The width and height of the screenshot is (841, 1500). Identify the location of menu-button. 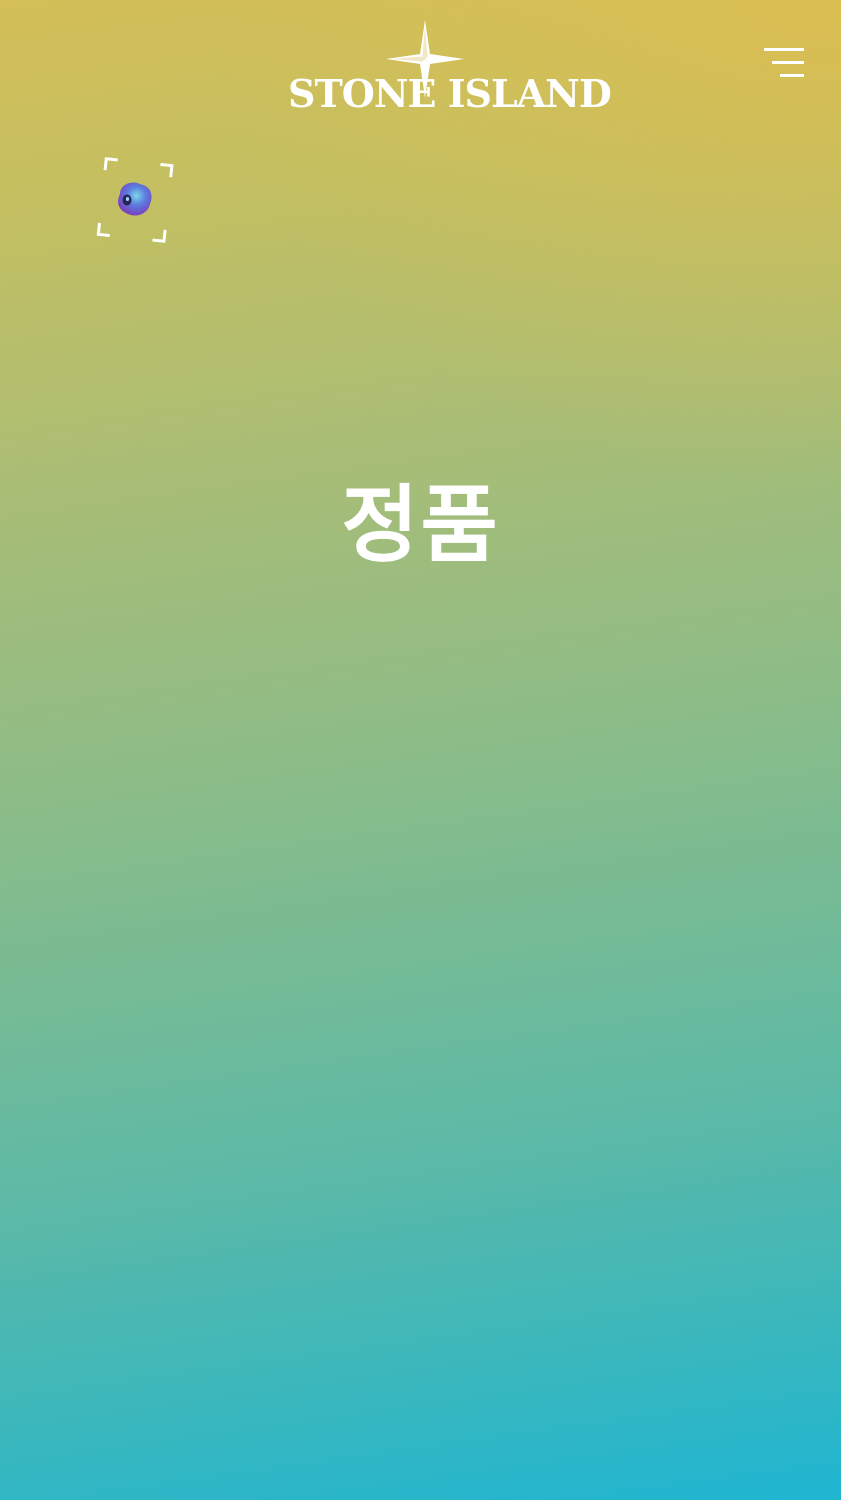
(784, 63).